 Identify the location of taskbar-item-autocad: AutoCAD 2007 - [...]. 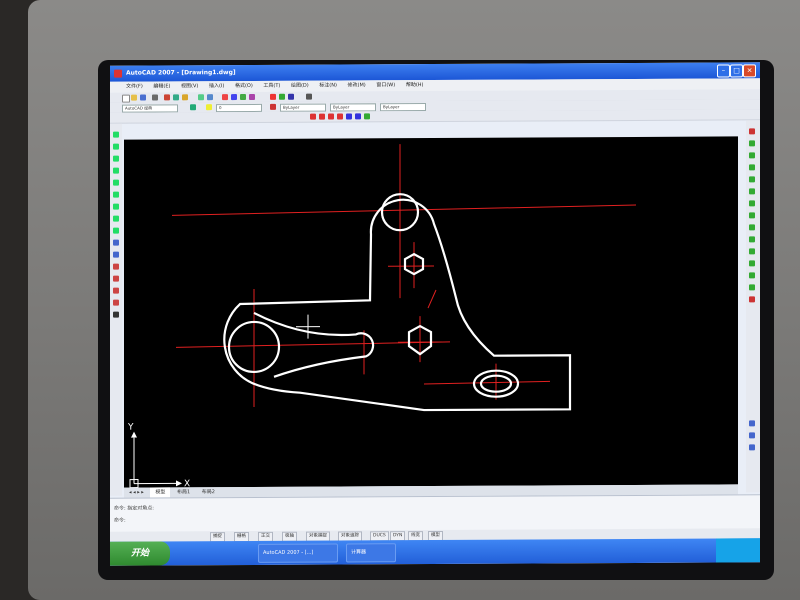
(298, 553).